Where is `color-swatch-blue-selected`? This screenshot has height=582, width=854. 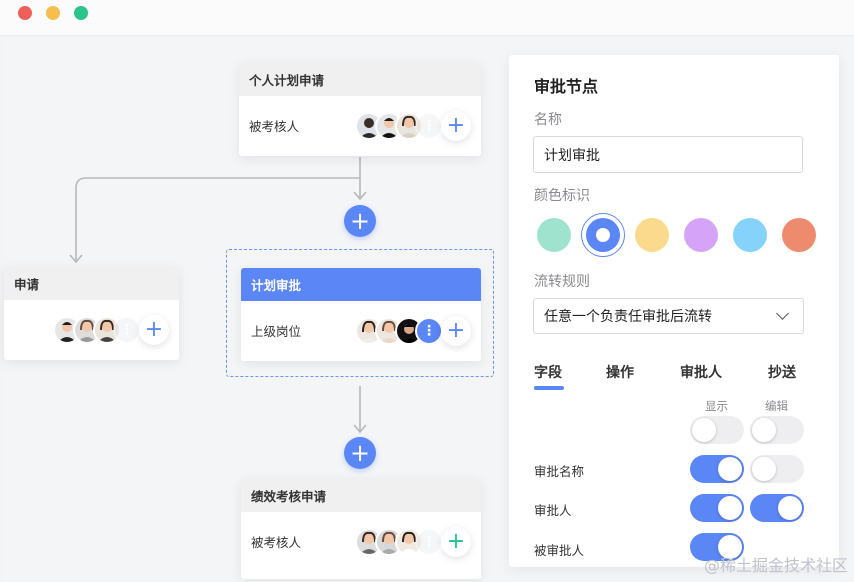
color-swatch-blue-selected is located at coordinates (603, 235).